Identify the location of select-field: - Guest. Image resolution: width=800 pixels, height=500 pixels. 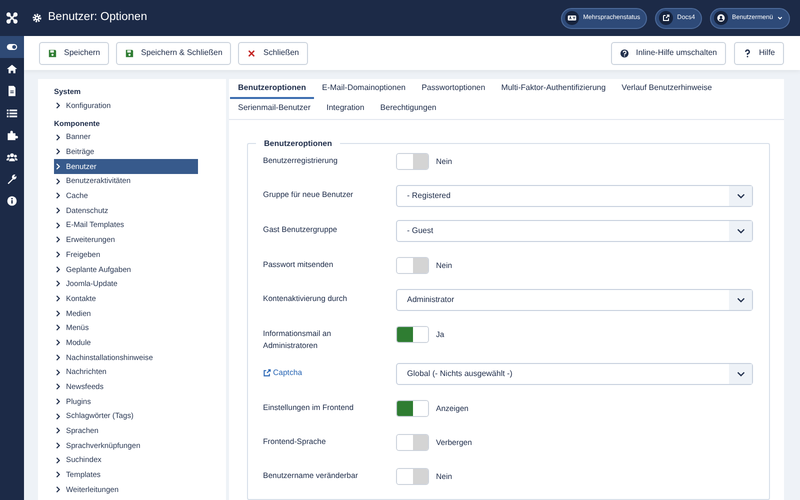
(574, 231).